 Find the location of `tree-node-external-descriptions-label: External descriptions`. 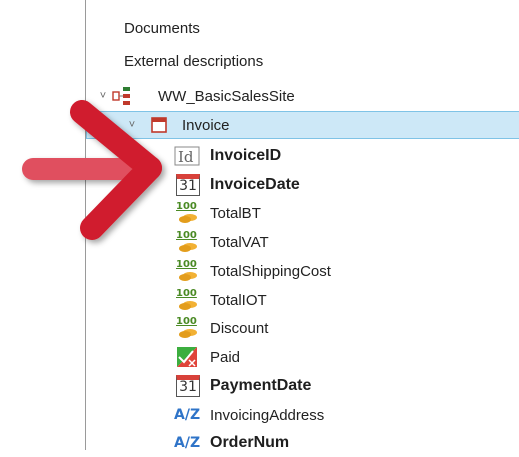

tree-node-external-descriptions-label: External descriptions is located at coordinates (194, 61).